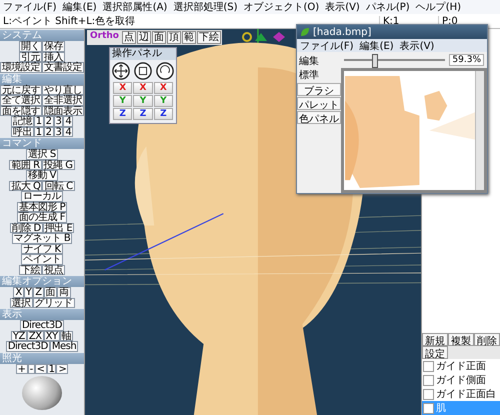 The height and width of the screenshot is (415, 500). What do you see at coordinates (21, 89) in the screenshot?
I see `tool-button: 元に戻す` at bounding box center [21, 89].